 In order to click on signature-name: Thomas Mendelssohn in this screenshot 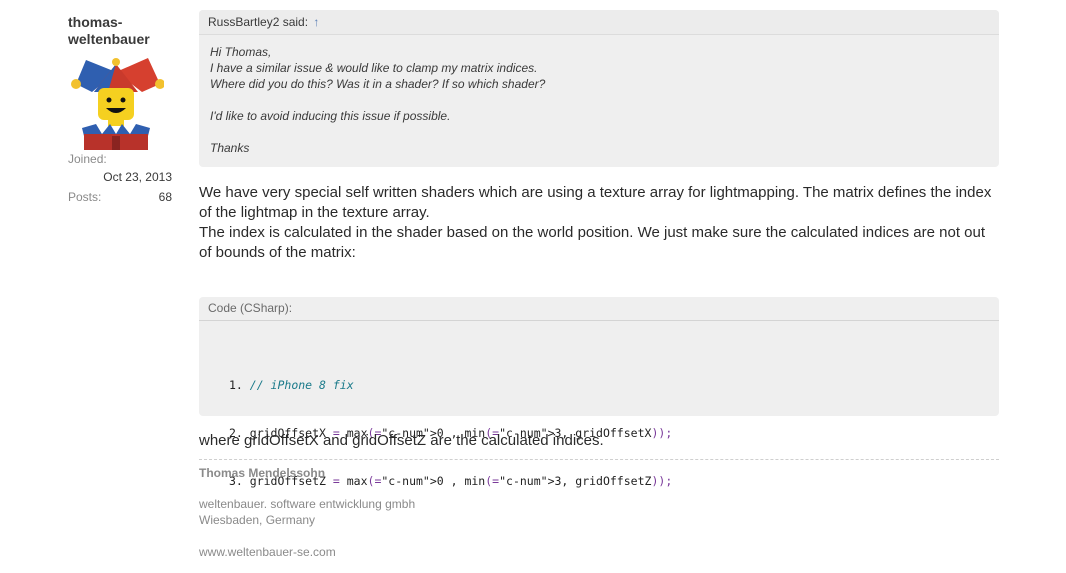, I will do `click(262, 473)`.